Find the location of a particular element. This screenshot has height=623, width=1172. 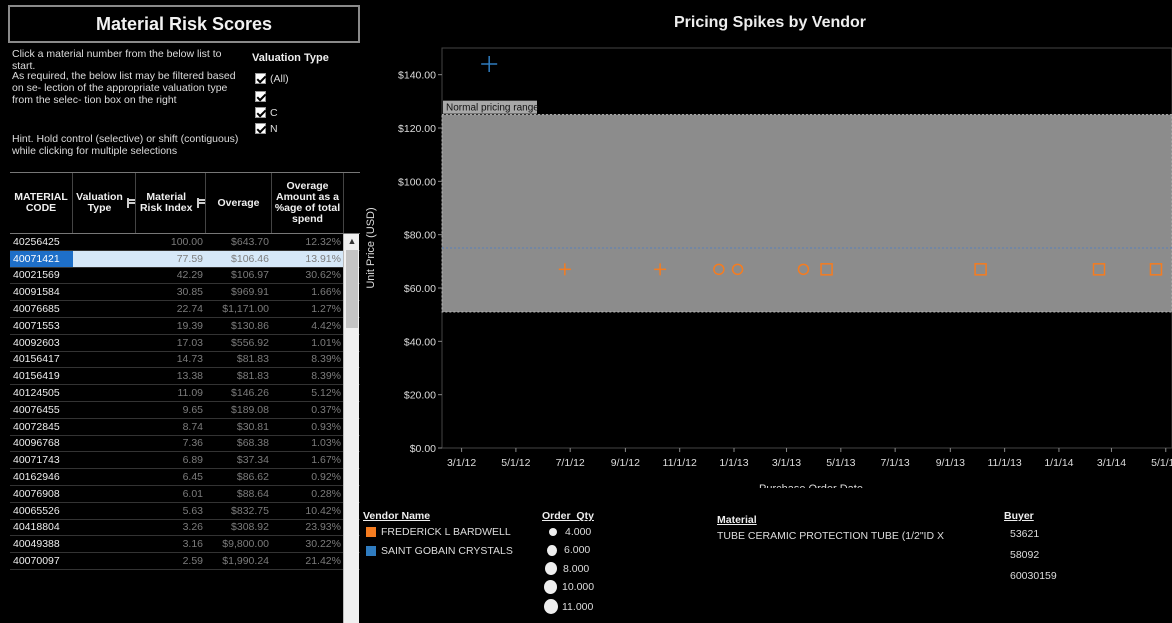

qty-legend-item: 11.000 is located at coordinates (568, 606).